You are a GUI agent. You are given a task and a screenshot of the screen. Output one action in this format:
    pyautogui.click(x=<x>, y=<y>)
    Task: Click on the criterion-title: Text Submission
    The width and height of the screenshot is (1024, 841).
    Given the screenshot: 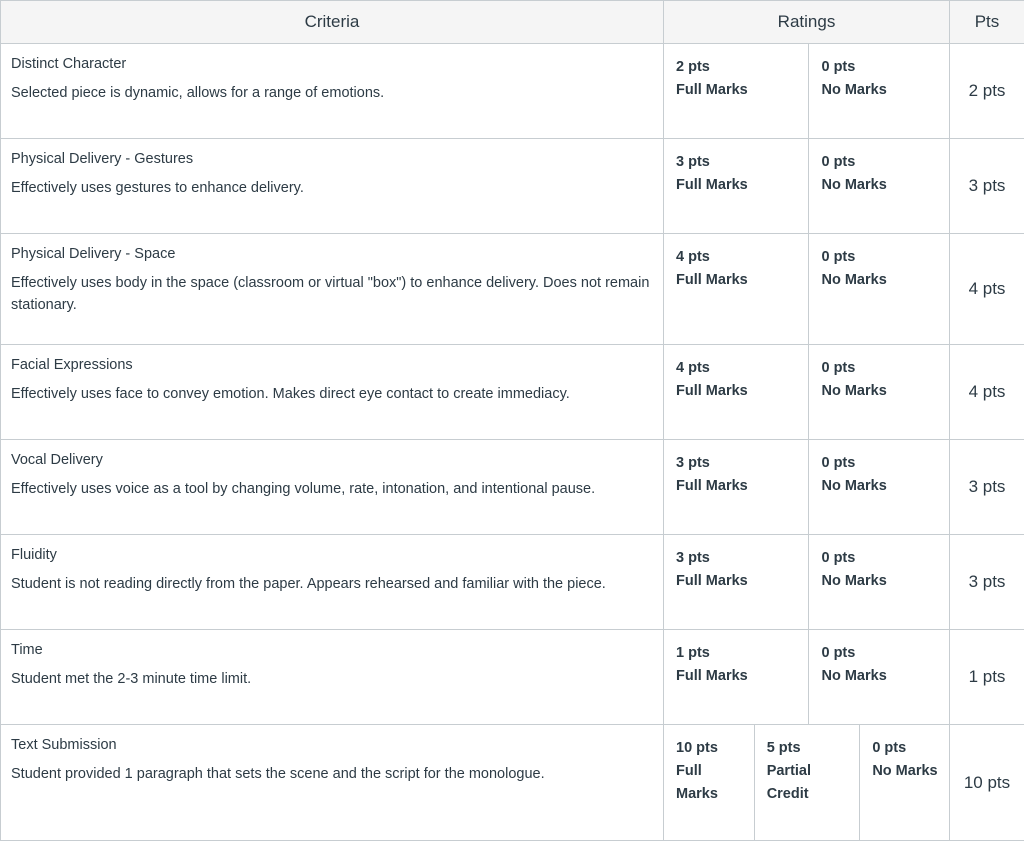 What is the action you would take?
    pyautogui.click(x=332, y=745)
    